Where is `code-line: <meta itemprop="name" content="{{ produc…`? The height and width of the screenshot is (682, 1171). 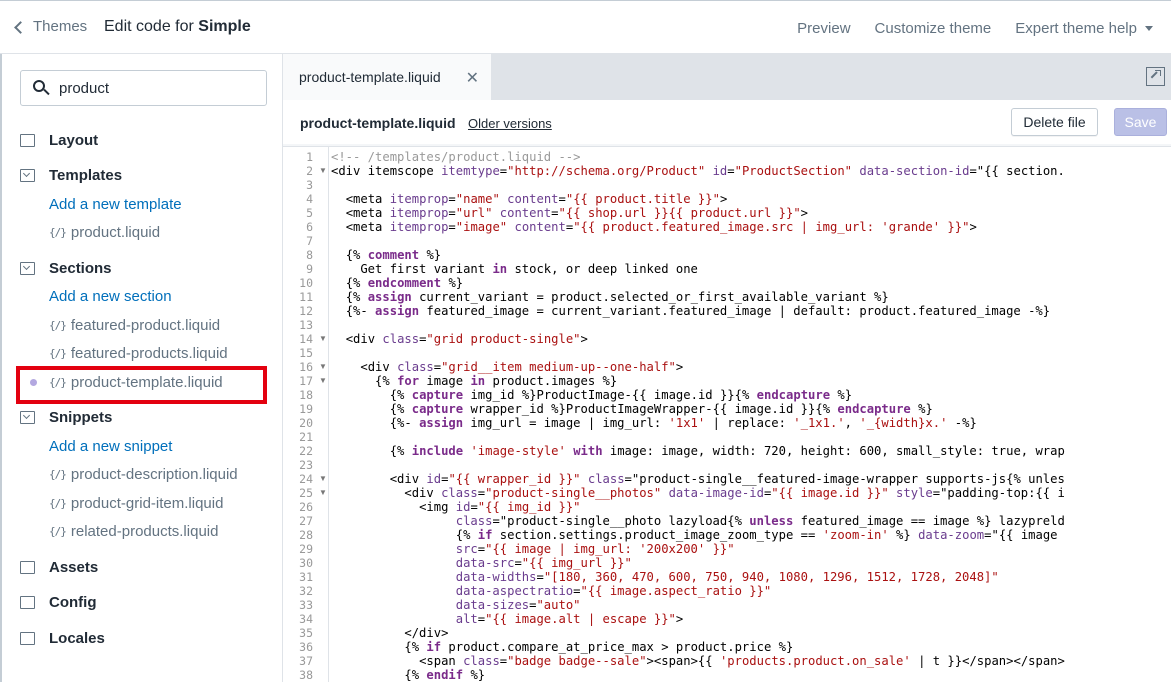 code-line: <meta itemprop="name" content="{{ produc… is located at coordinates (536, 199).